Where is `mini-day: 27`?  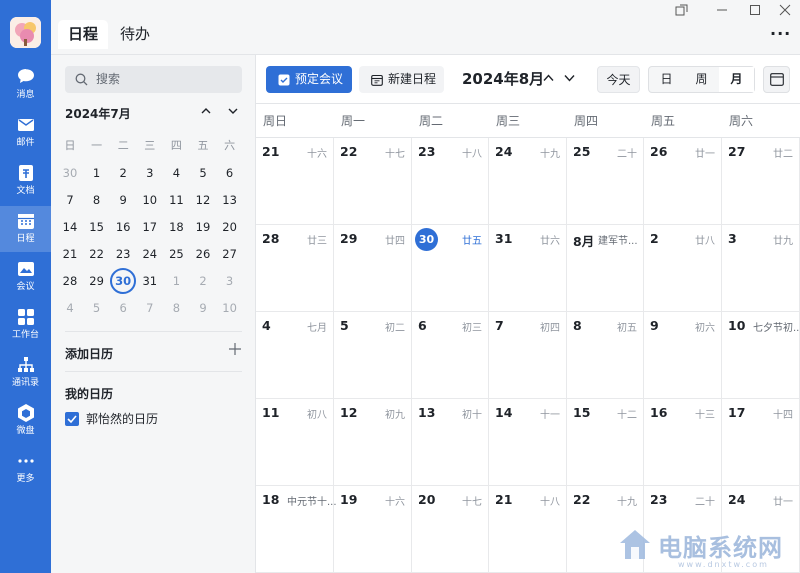
mini-day: 27 is located at coordinates (230, 254).